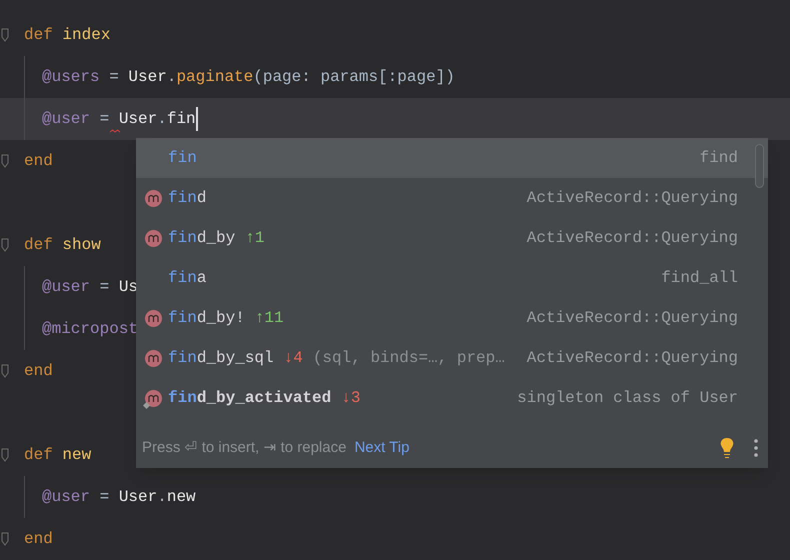  Describe the element at coordinates (202, 238) in the screenshot. I see `completion-name: find_by` at that location.